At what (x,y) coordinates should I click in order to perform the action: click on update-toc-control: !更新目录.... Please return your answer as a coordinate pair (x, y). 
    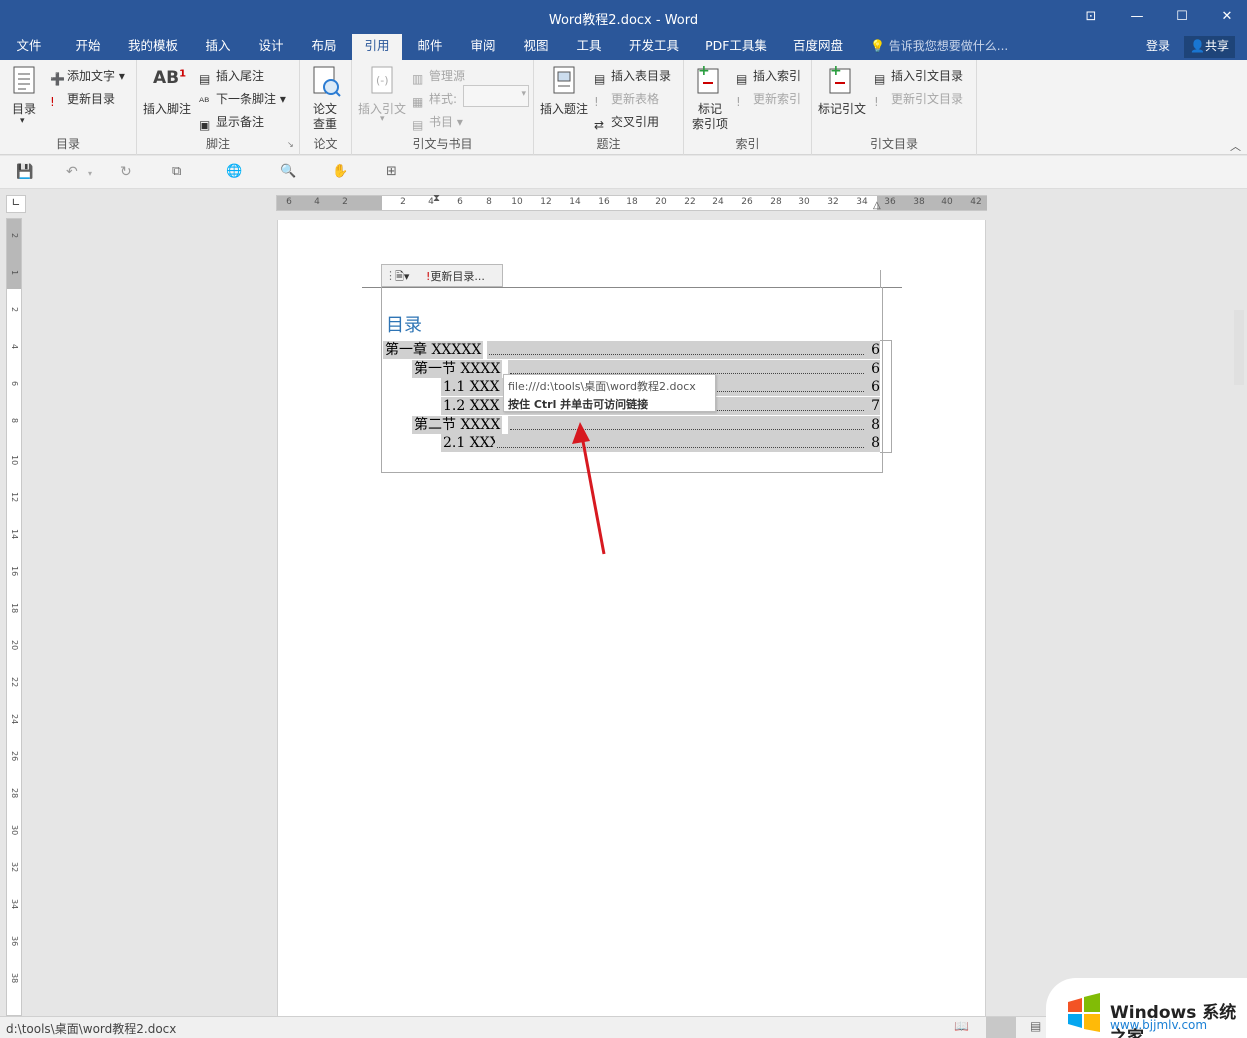
    Looking at the image, I should click on (455, 276).